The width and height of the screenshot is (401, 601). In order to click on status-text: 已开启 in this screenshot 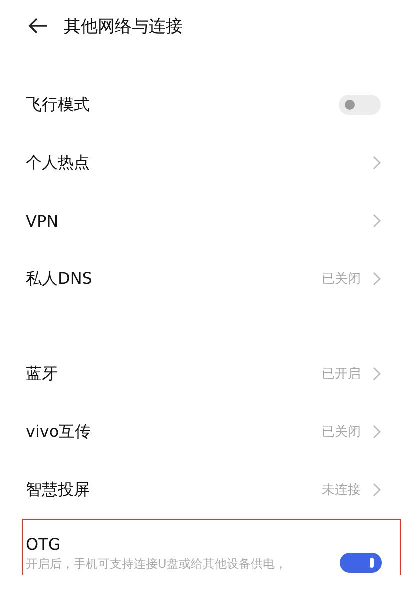, I will do `click(341, 374)`.